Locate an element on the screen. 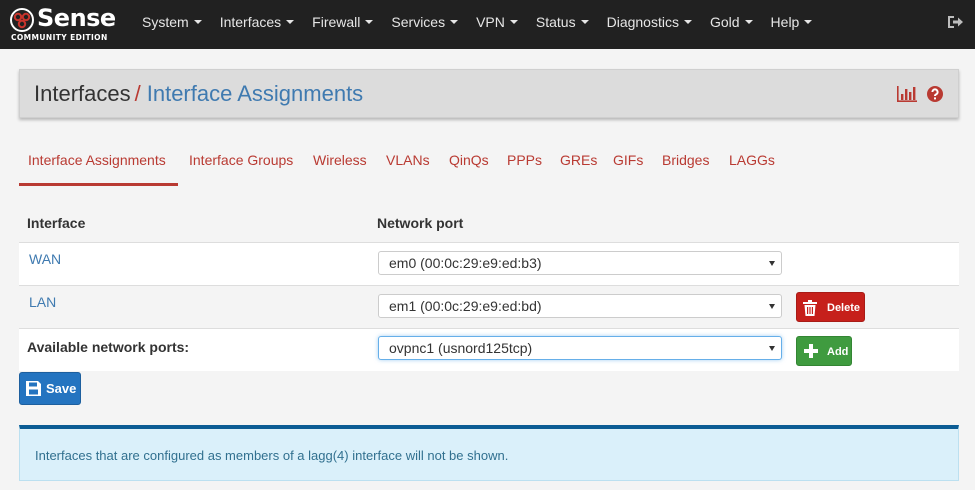 This screenshot has width=975, height=490. delete-button-label: Delete is located at coordinates (844, 308).